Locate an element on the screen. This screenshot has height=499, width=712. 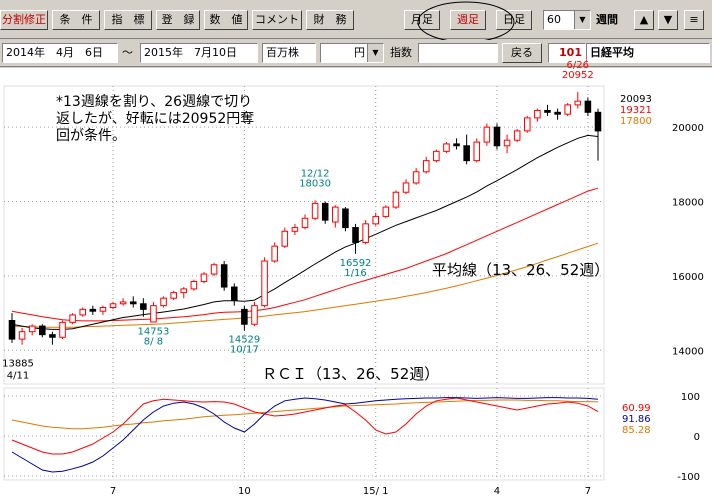
rci-latest-value: 60.99 is located at coordinates (636, 408).